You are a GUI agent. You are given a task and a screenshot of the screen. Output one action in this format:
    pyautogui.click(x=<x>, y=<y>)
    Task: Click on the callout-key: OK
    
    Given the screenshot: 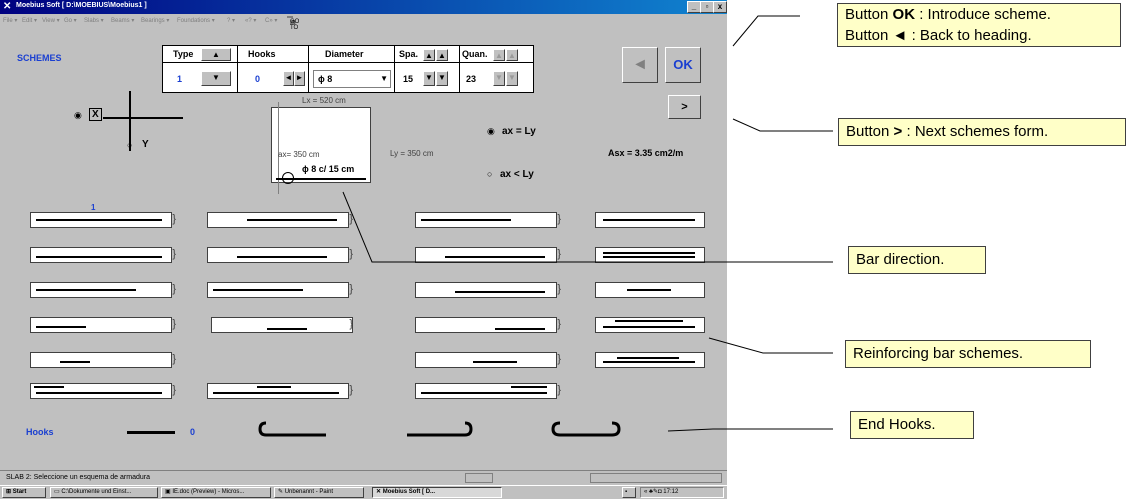 What is the action you would take?
    pyautogui.click(x=904, y=14)
    